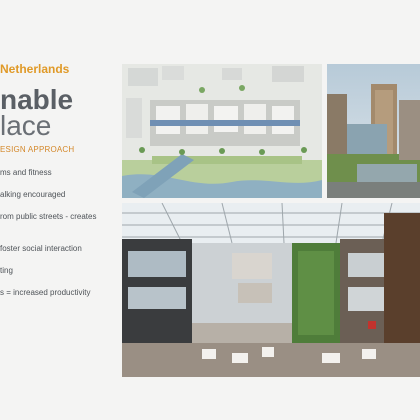  What do you see at coordinates (37, 149) in the screenshot?
I see `section-heading: ESIGN APPROACH` at bounding box center [37, 149].